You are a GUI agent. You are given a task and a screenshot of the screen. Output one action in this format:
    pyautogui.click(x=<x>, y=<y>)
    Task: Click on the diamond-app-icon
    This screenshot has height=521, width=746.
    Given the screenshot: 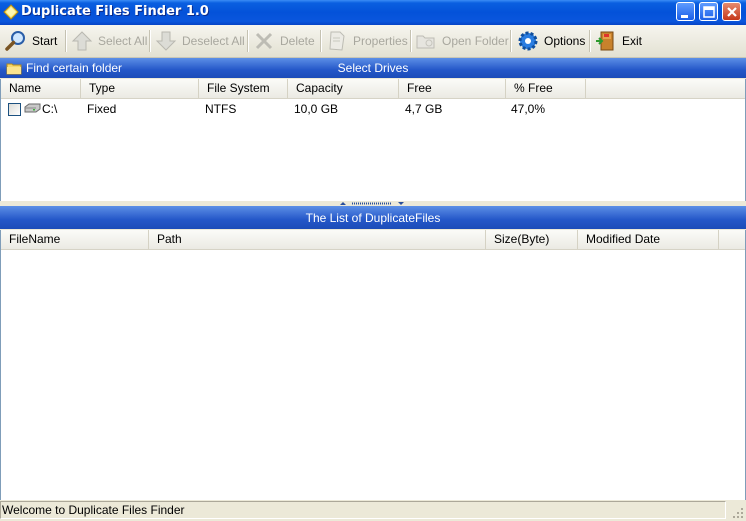 What is the action you would take?
    pyautogui.click(x=11, y=12)
    